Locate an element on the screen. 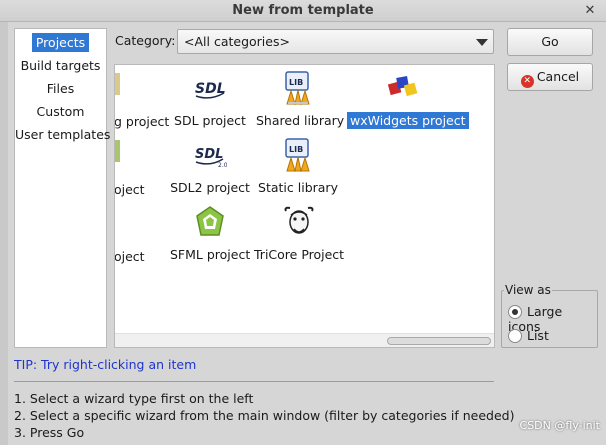  tile-project-1: g project is located at coordinates (142, 121).